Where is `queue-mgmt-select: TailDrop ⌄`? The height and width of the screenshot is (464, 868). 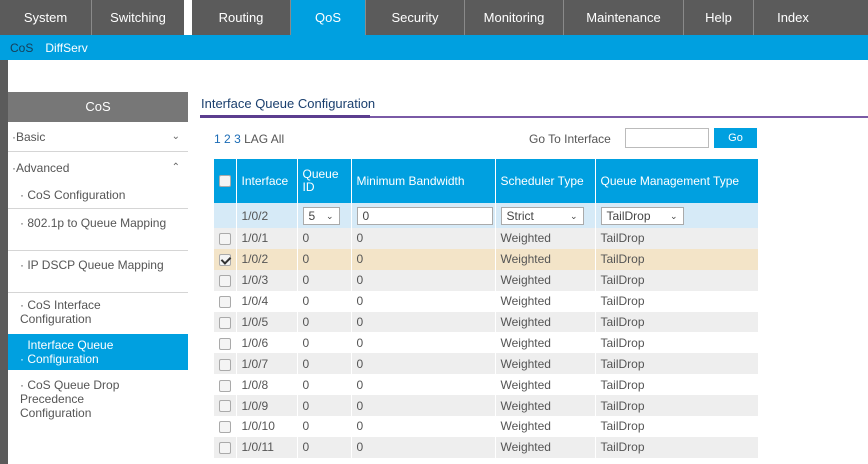
queue-mgmt-select: TailDrop ⌄ is located at coordinates (642, 215).